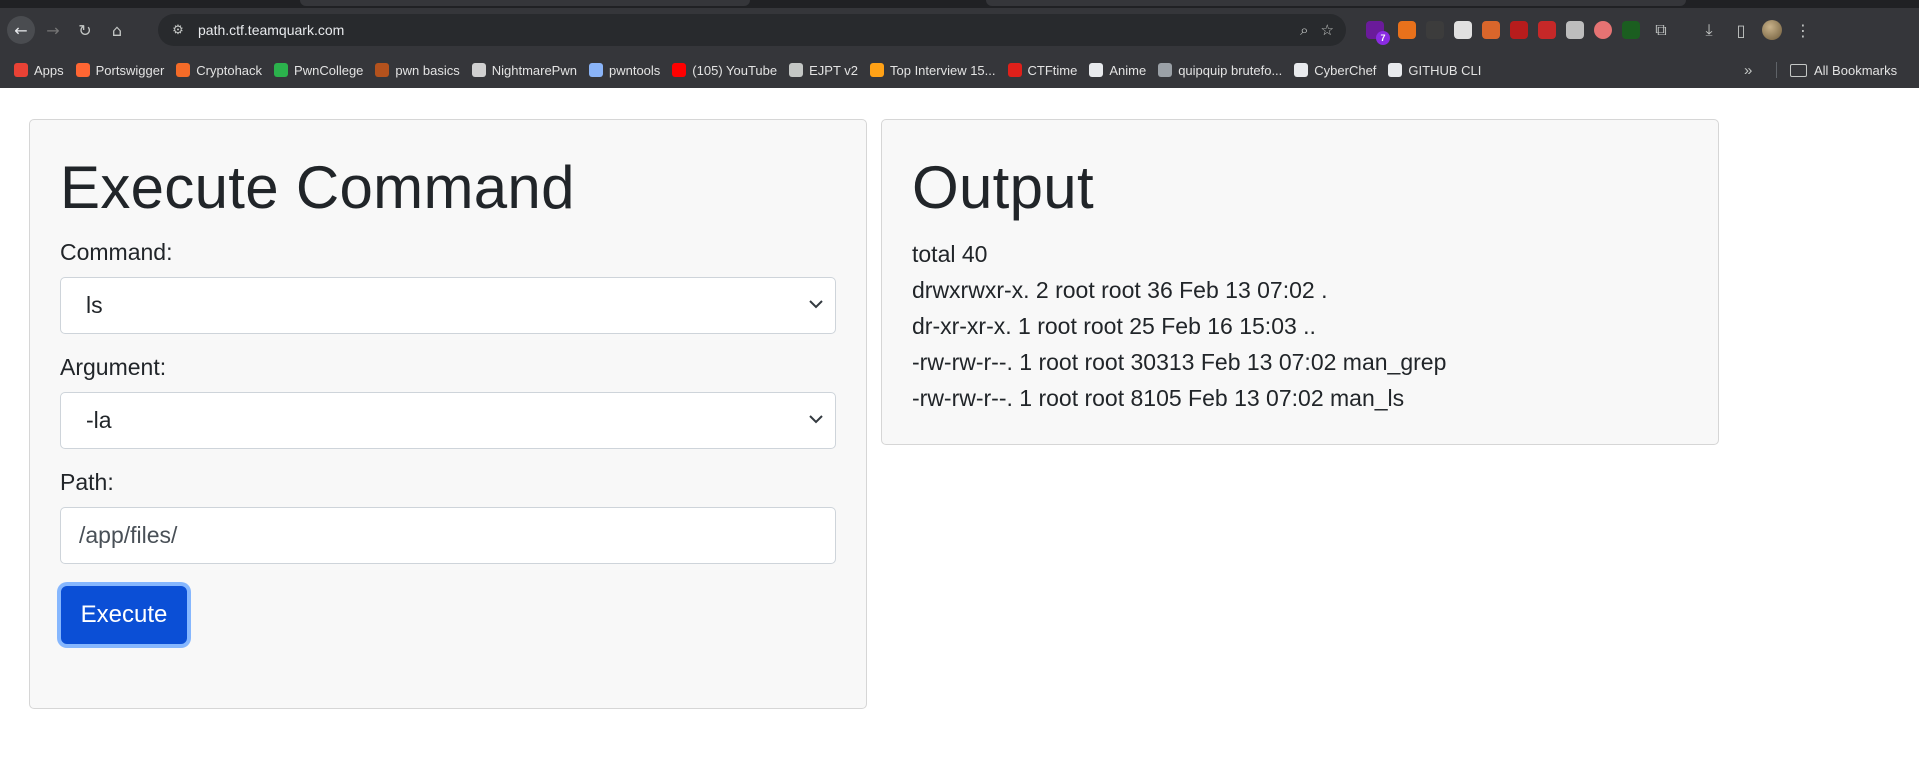 The height and width of the screenshot is (768, 1919). Describe the element at coordinates (99, 420) in the screenshot. I see `argument-value: -la` at that location.